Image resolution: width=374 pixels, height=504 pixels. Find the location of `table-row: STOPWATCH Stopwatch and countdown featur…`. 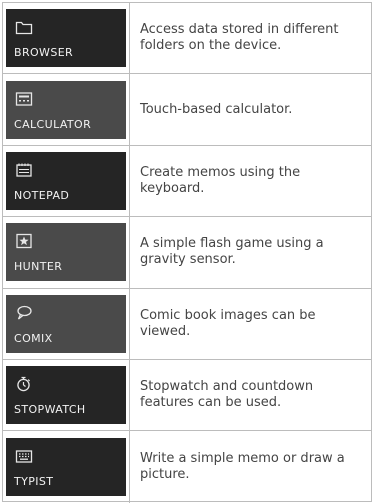

table-row: STOPWATCH Stopwatch and countdown featur… is located at coordinates (187, 395).